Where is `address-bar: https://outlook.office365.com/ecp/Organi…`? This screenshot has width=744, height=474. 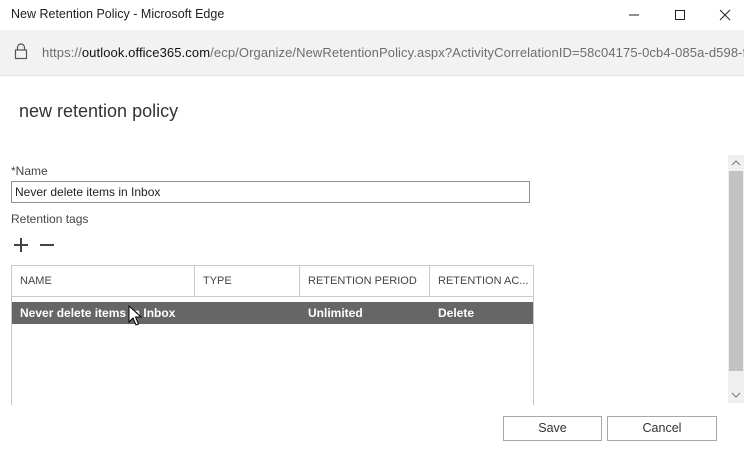 address-bar: https://outlook.office365.com/ecp/Organi… is located at coordinates (372, 53).